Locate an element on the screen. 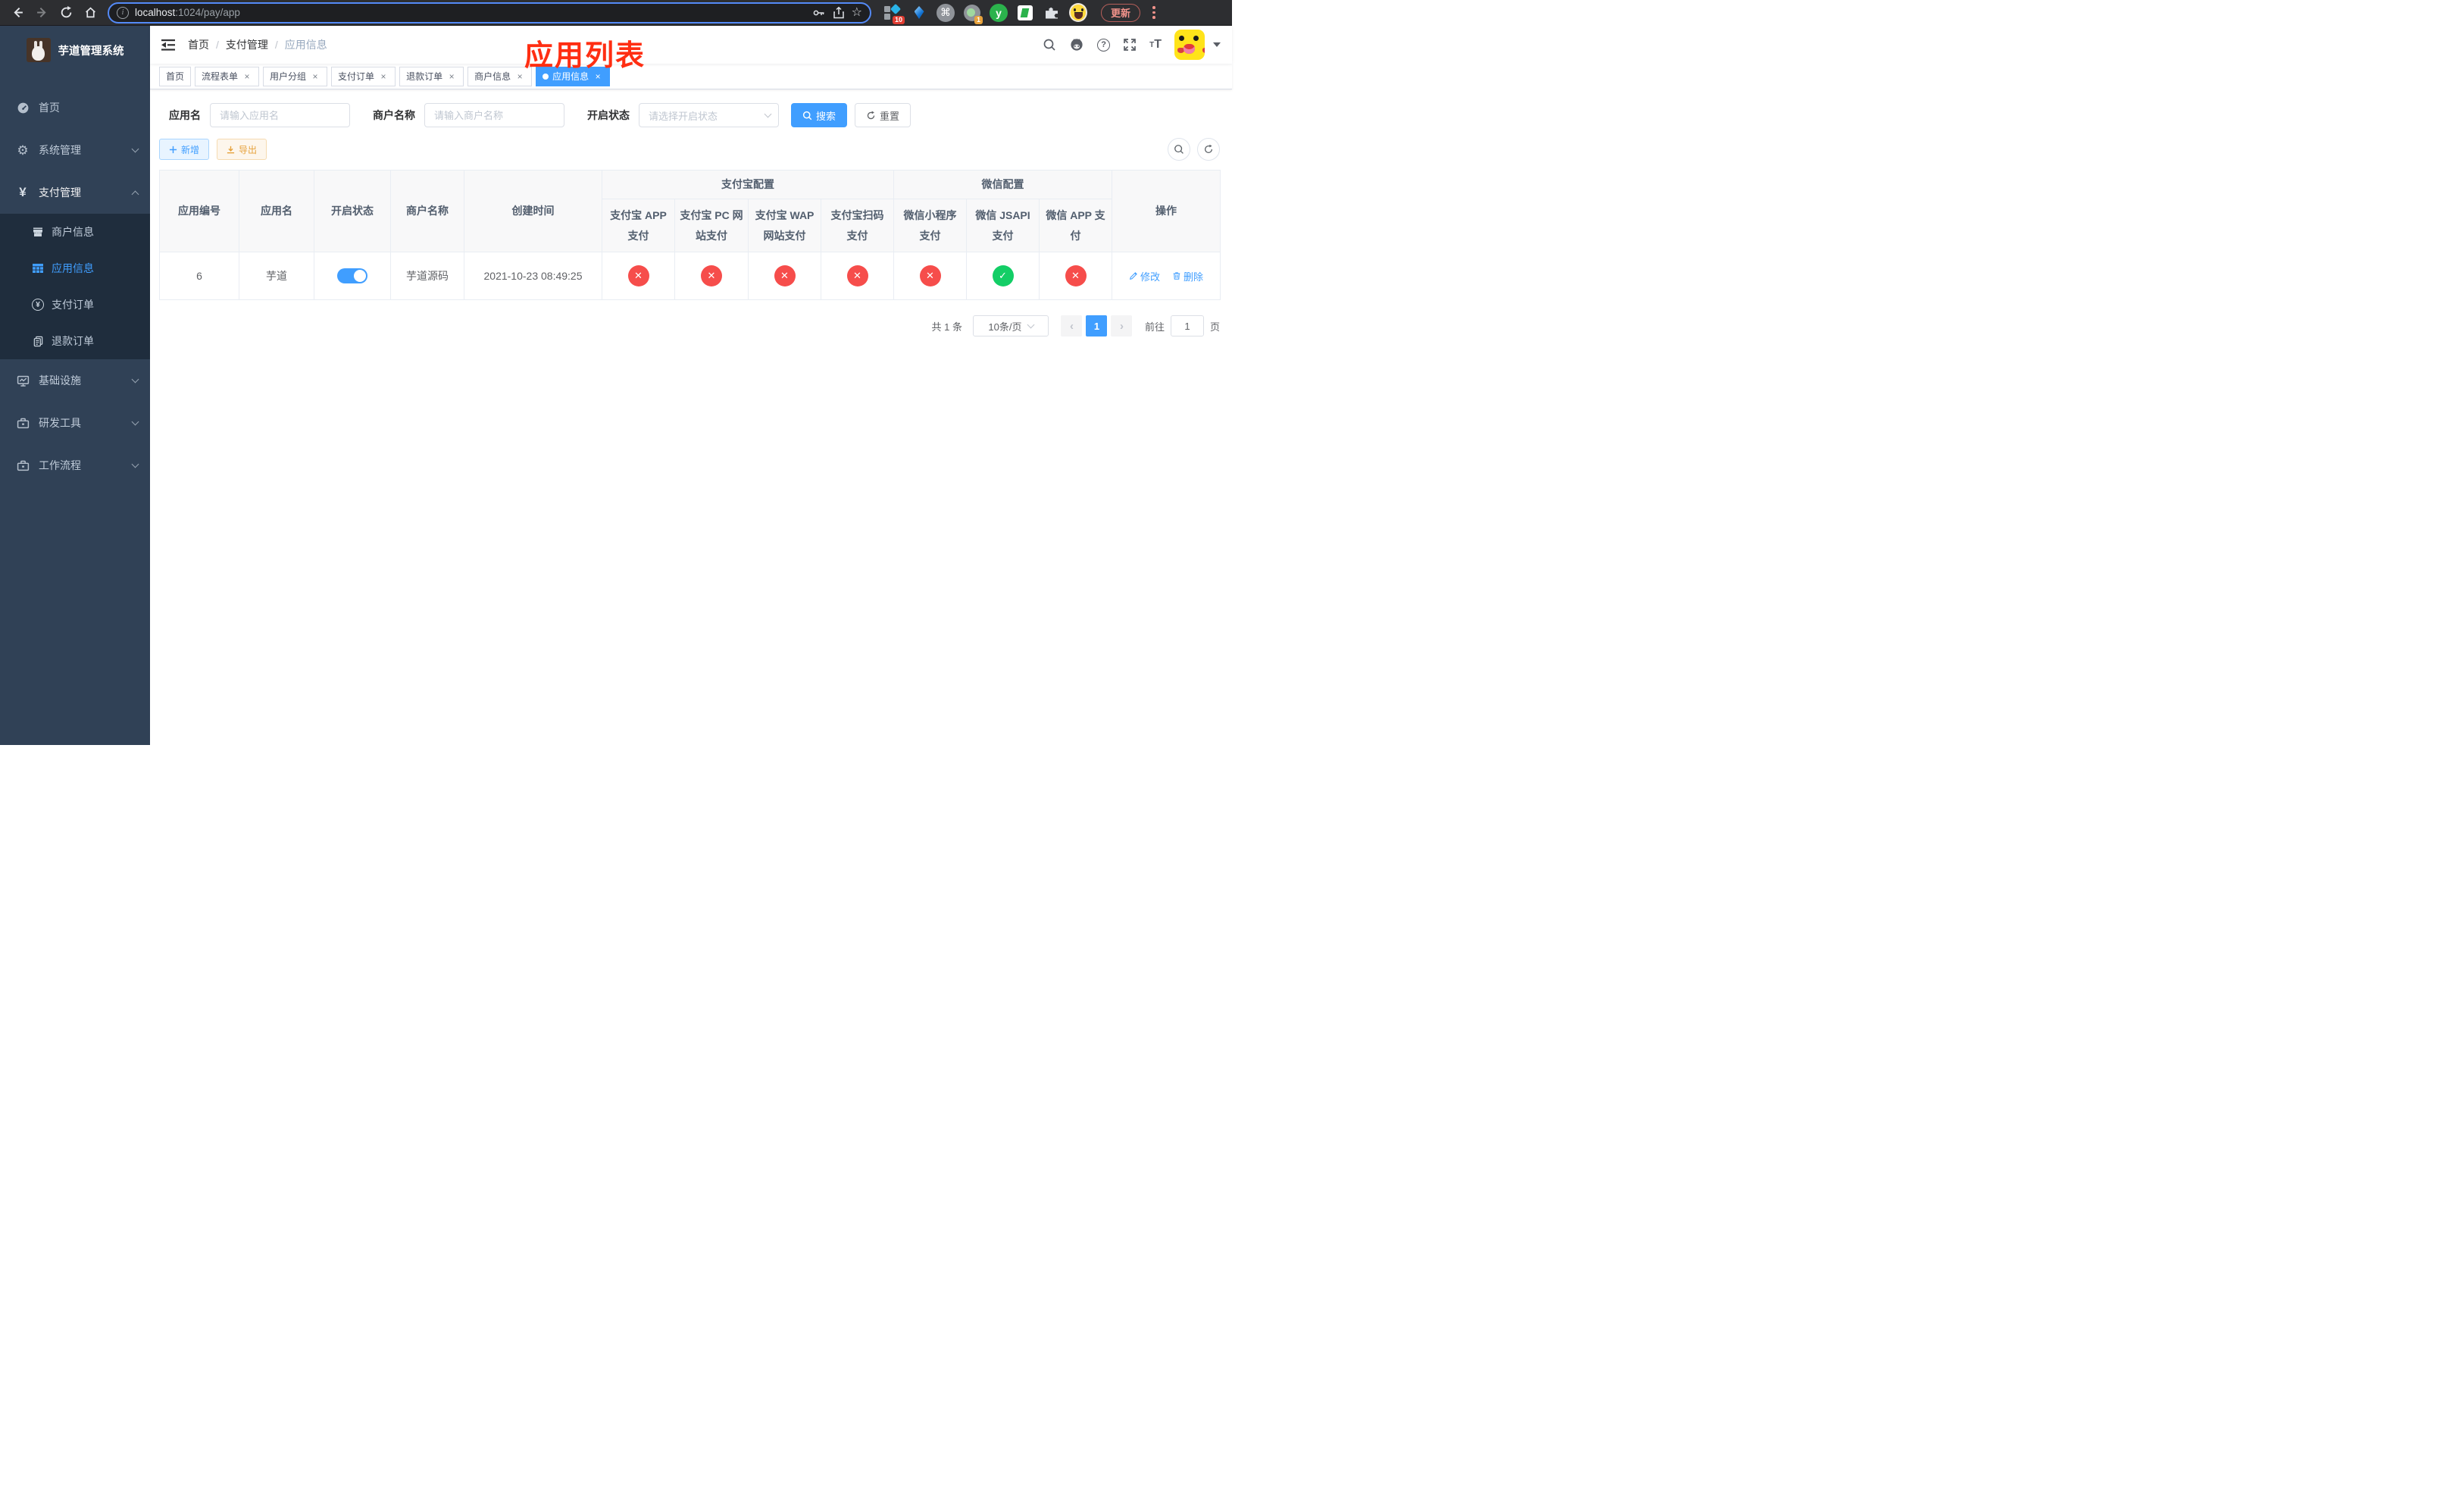 The height and width of the screenshot is (1490, 2464). logo-avatar is located at coordinates (38, 50).